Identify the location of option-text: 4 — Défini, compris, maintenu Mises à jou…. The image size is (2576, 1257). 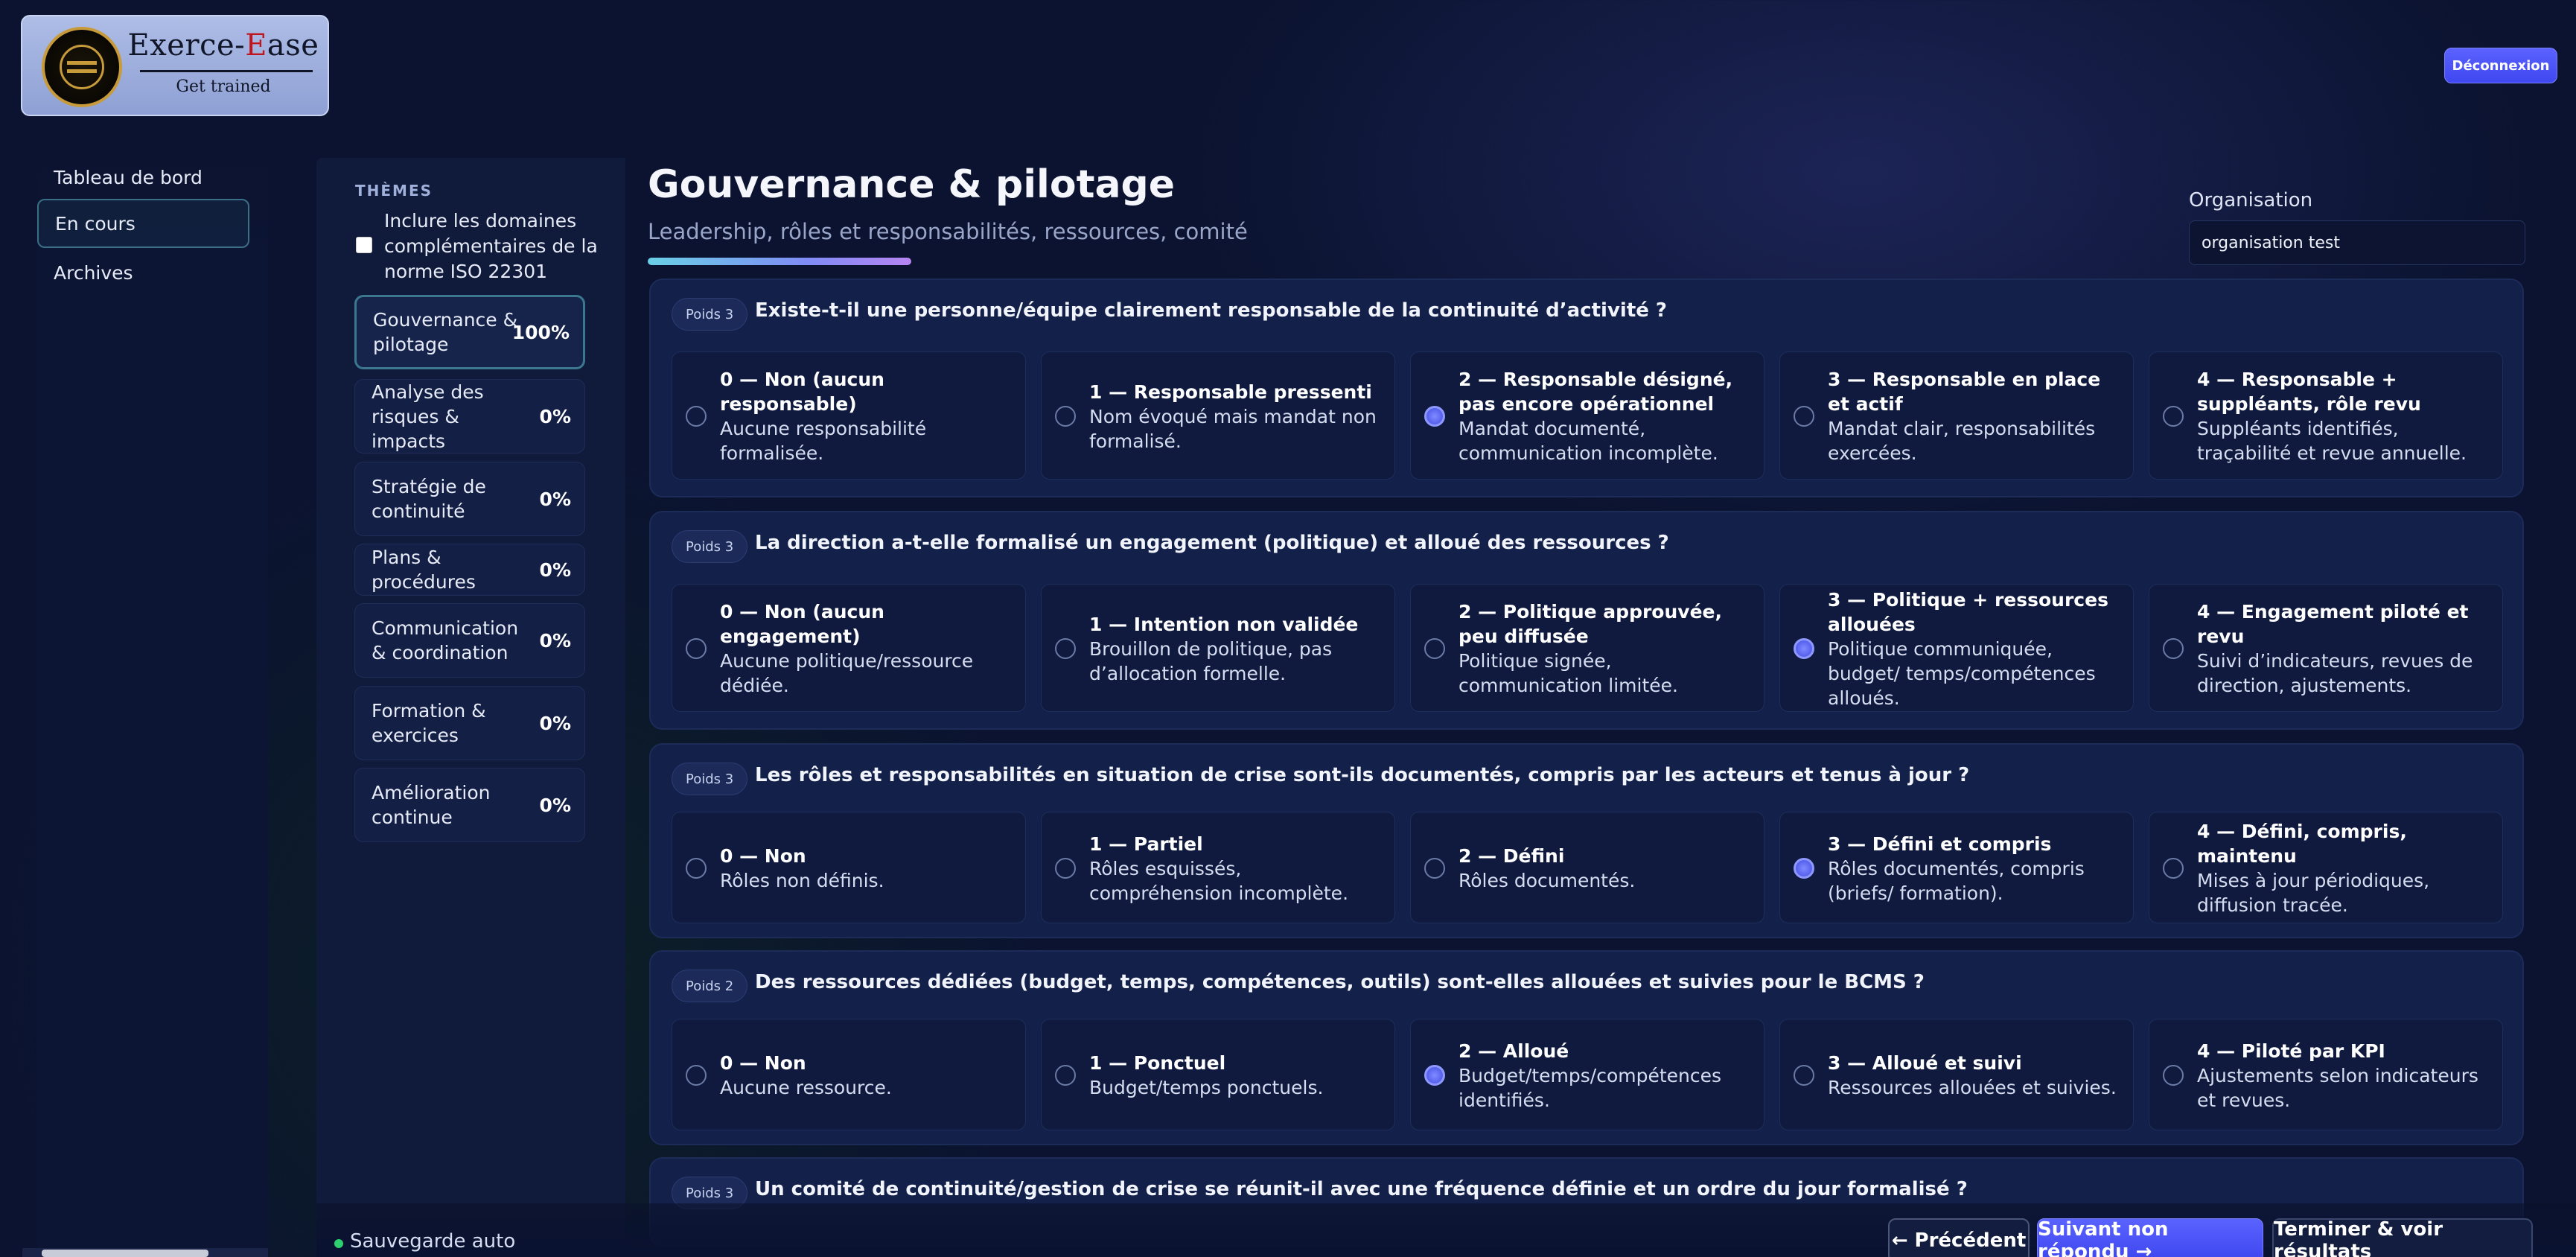
(2344, 868).